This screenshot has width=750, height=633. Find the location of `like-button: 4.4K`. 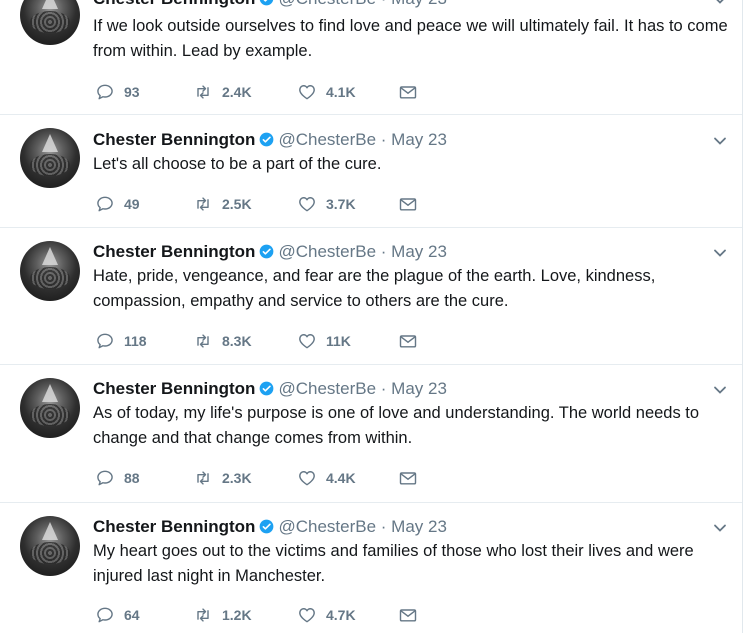

like-button: 4.4K is located at coordinates (326, 478).